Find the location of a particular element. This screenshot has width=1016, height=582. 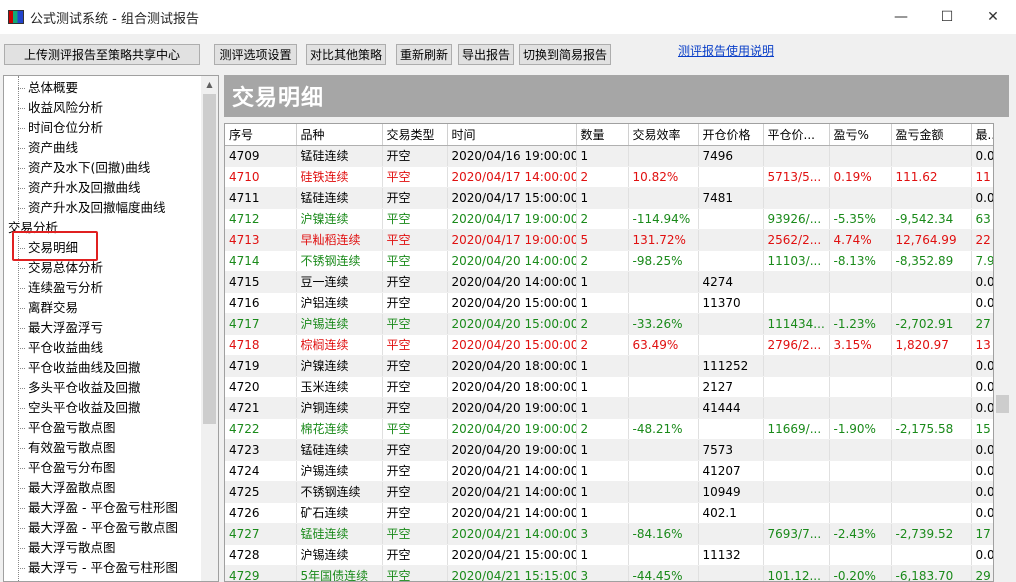

table-row: 4716 沪铝连续 开空 2020/04/20 15:00:00 1 11370 0.0 is located at coordinates (609, 303).